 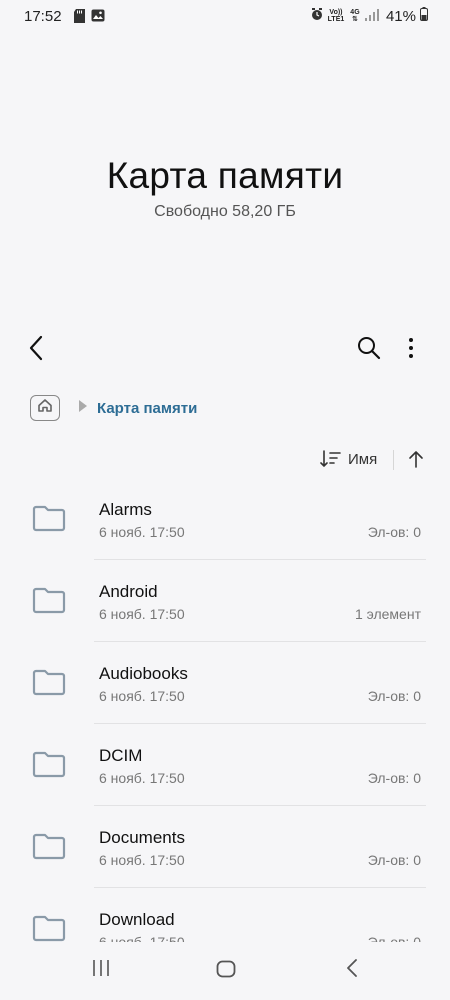 I want to click on list-item: Download 6 нояб. 17:50 Эл-ов: 0, so click(x=225, y=916).